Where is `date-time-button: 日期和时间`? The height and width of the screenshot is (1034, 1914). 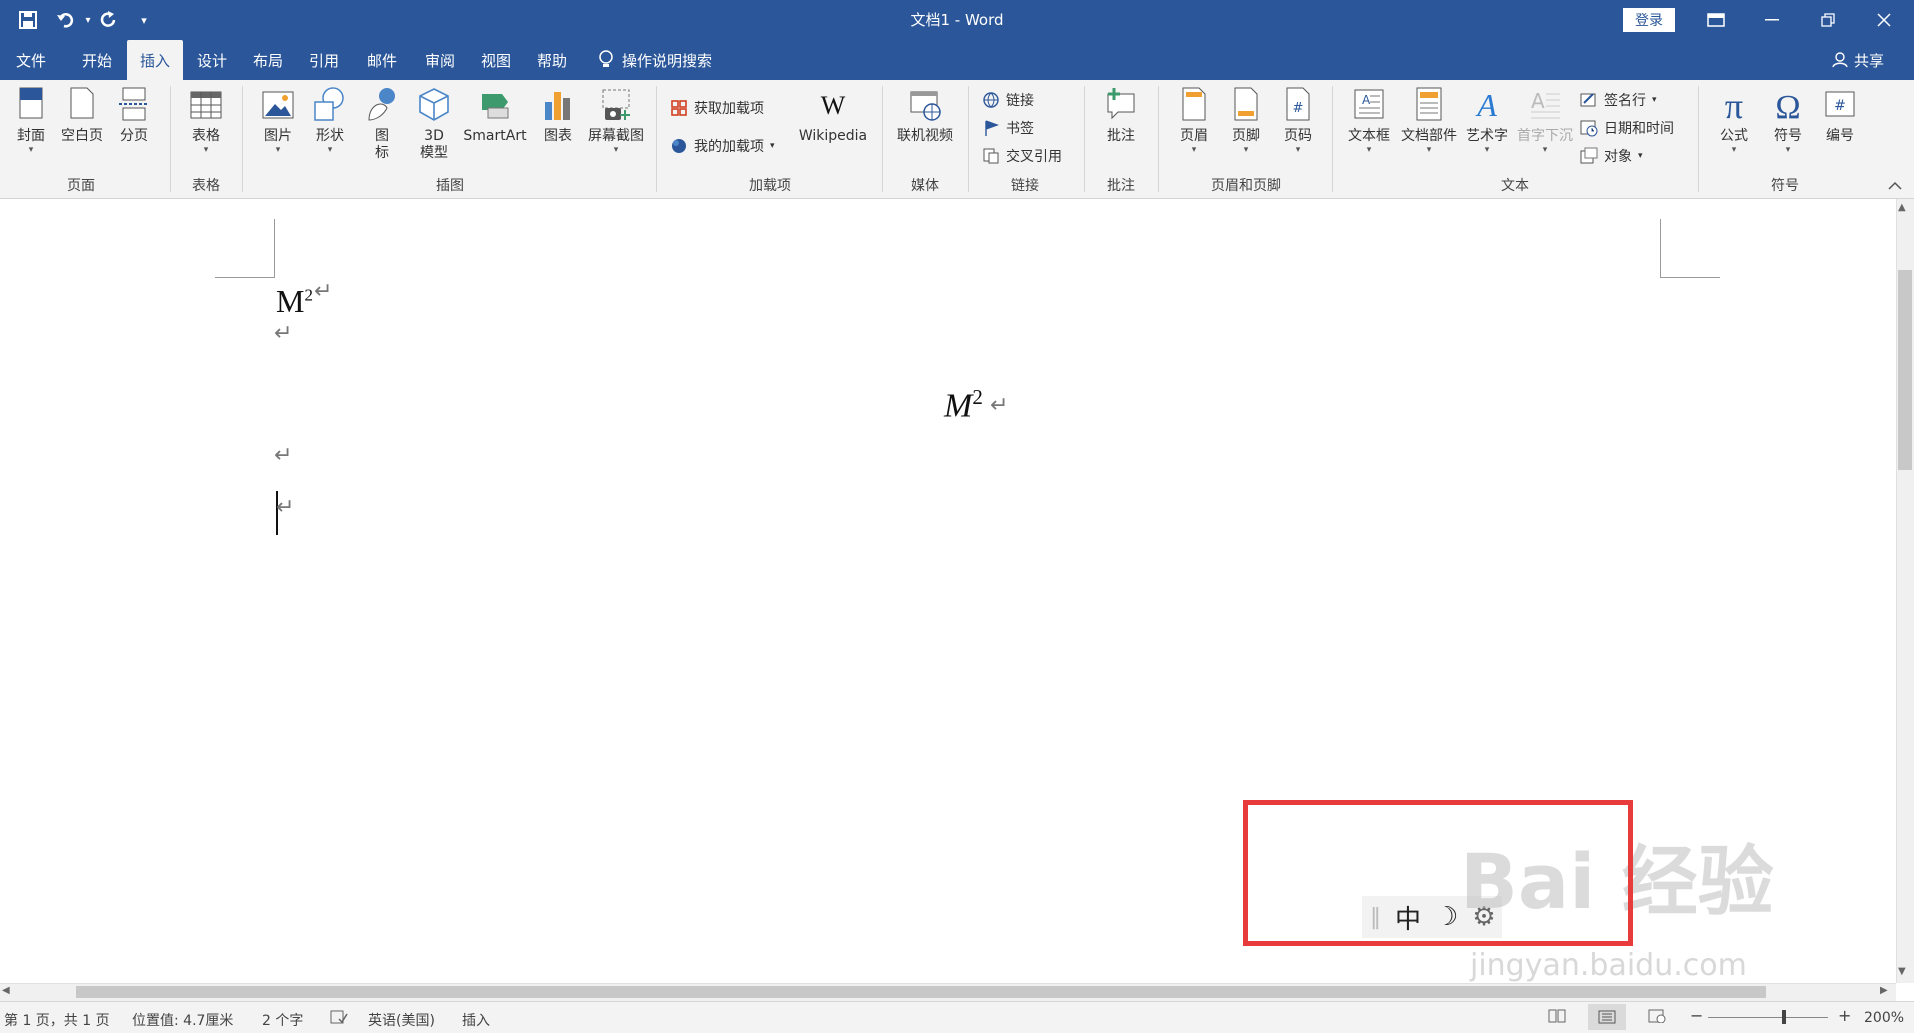 date-time-button: 日期和时间 is located at coordinates (1627, 128).